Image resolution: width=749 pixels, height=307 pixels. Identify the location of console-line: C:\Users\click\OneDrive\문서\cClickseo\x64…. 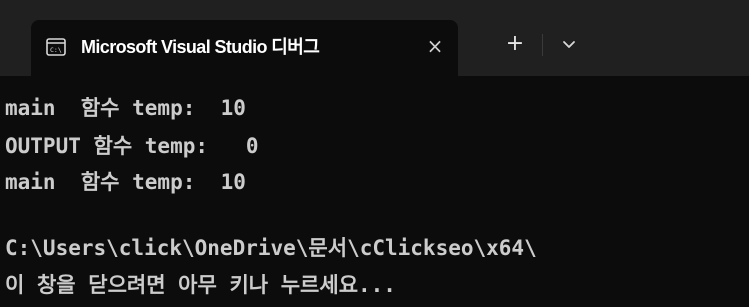
(271, 248).